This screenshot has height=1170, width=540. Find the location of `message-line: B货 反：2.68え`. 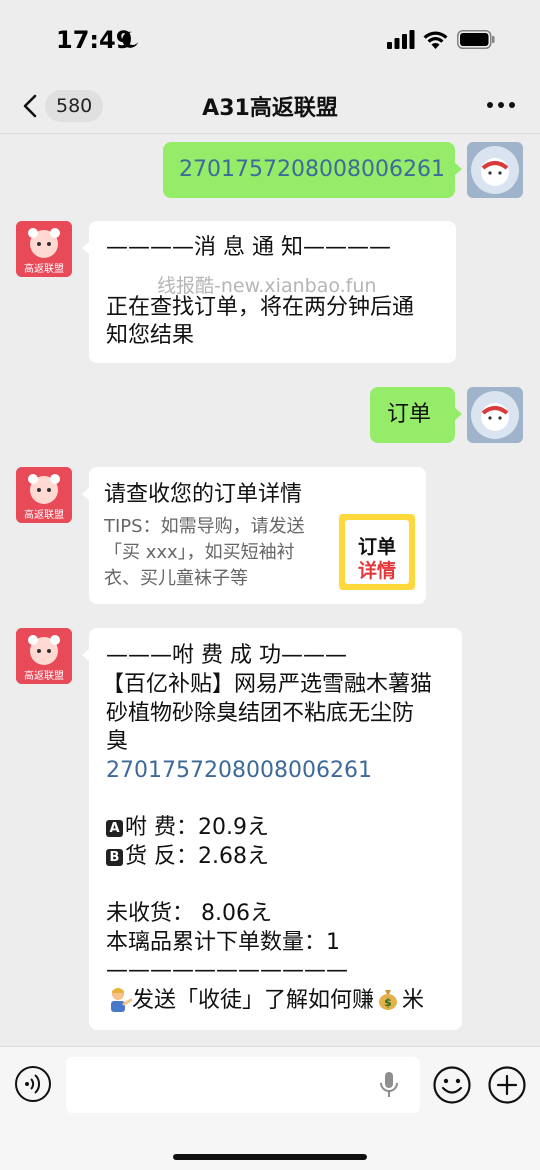

message-line: B货 反：2.68え is located at coordinates (187, 857).